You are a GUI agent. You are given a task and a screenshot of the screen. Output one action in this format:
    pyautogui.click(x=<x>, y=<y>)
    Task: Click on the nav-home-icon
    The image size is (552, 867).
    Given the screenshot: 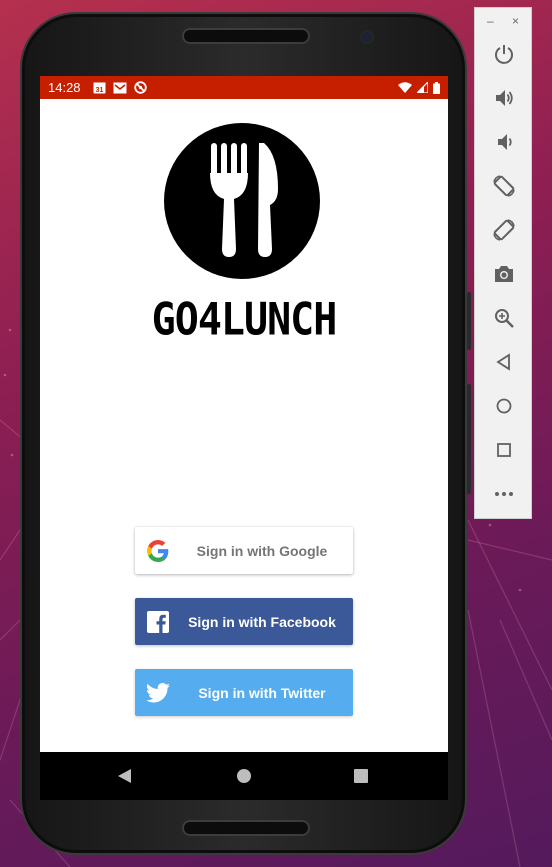 What is the action you would take?
    pyautogui.click(x=244, y=776)
    